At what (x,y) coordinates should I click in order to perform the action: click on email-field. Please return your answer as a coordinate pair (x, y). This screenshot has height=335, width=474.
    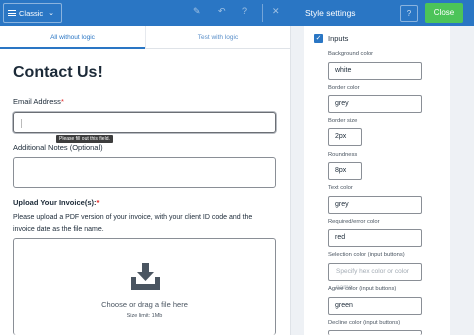
    Looking at the image, I should click on (144, 122).